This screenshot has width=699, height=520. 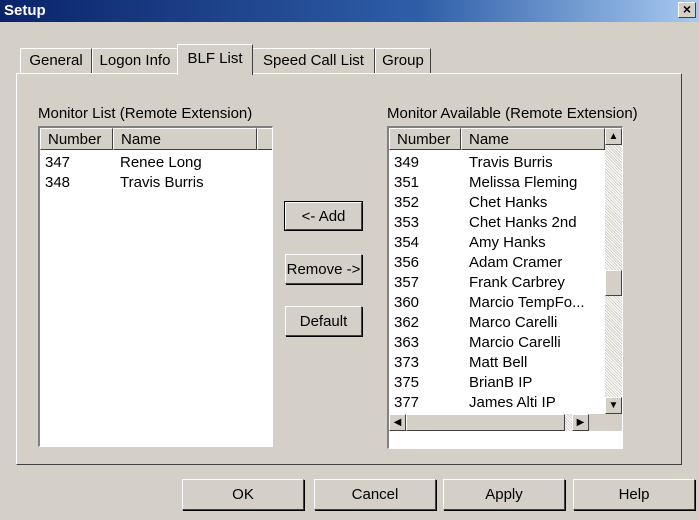 I want to click on item-number: 354, so click(x=407, y=242).